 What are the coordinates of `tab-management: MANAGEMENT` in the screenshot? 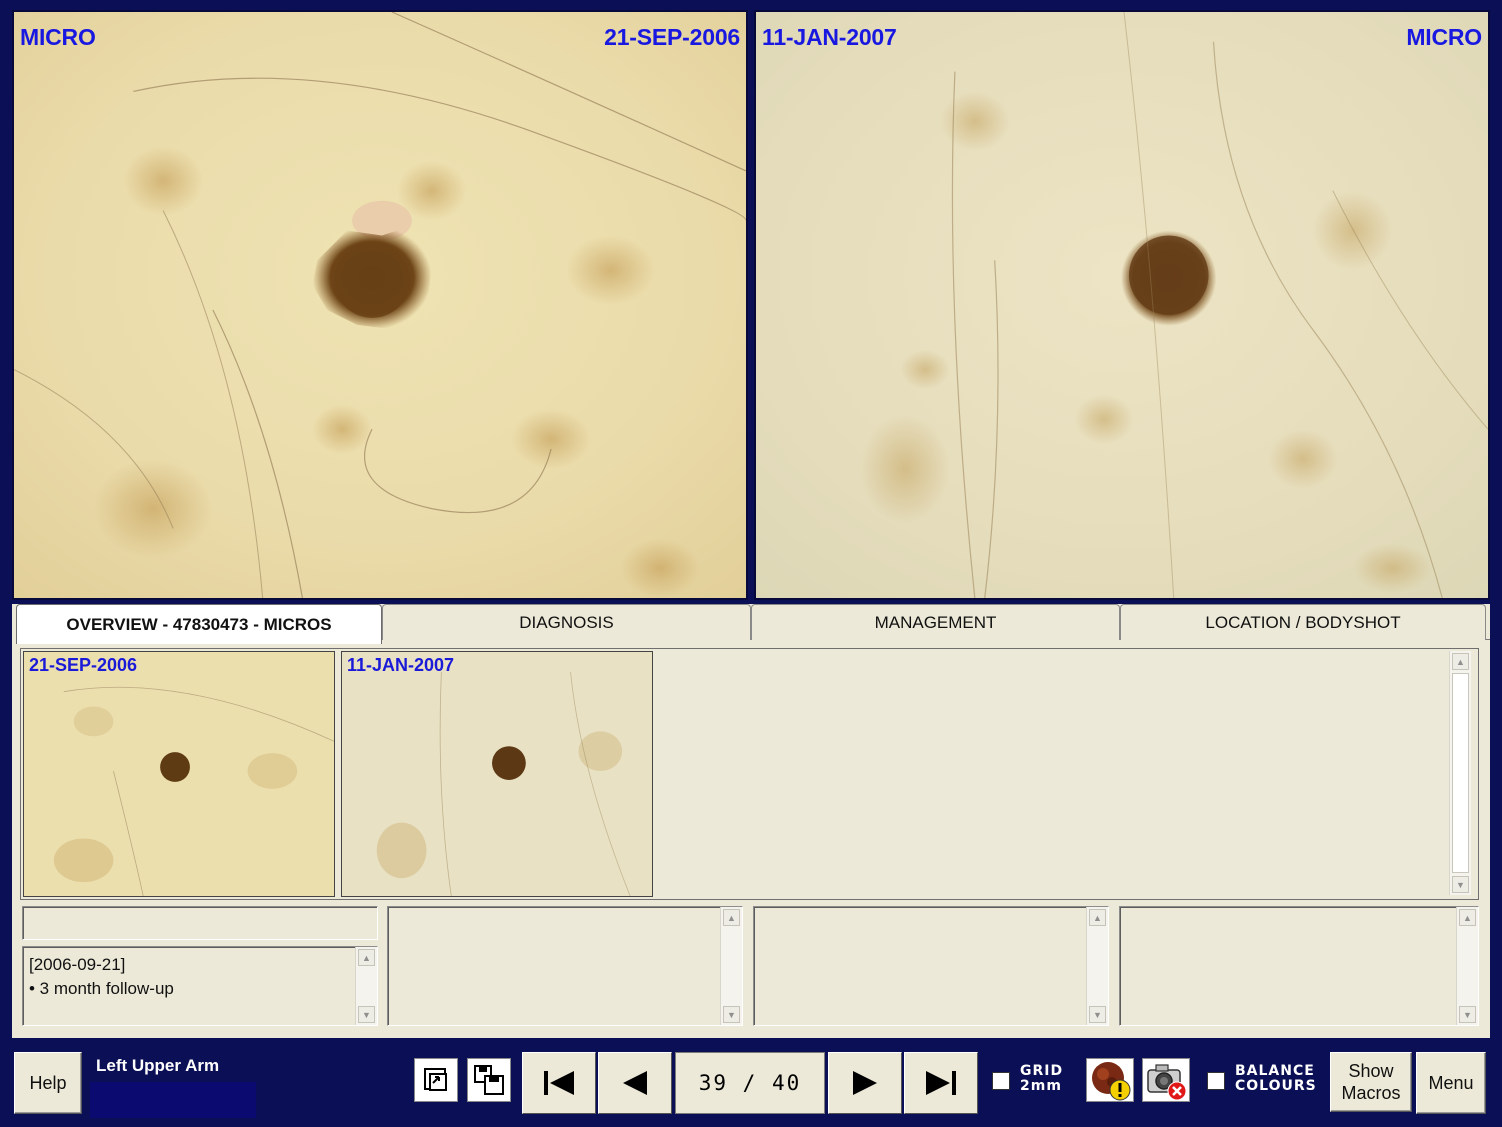 It's located at (935, 622).